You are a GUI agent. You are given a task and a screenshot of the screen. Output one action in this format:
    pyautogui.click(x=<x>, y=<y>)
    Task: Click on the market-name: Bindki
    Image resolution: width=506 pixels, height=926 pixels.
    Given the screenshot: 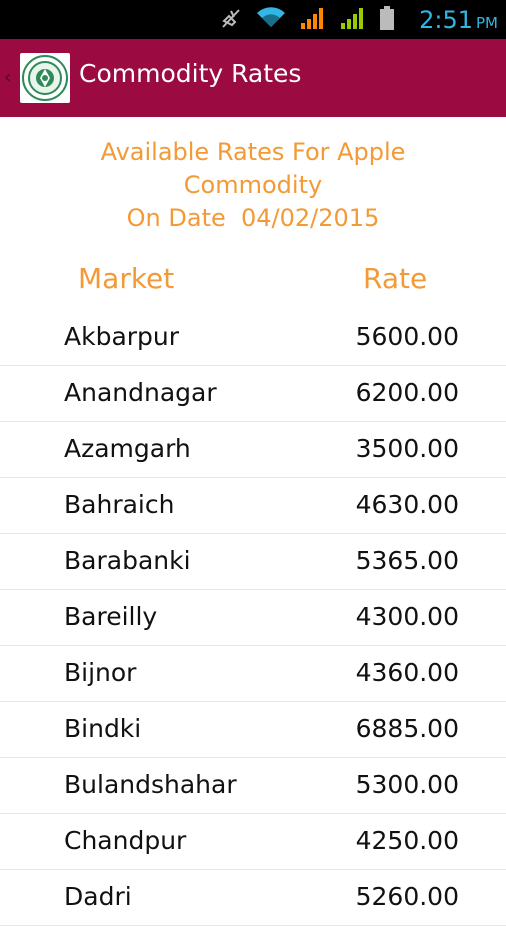 What is the action you would take?
    pyautogui.click(x=103, y=728)
    